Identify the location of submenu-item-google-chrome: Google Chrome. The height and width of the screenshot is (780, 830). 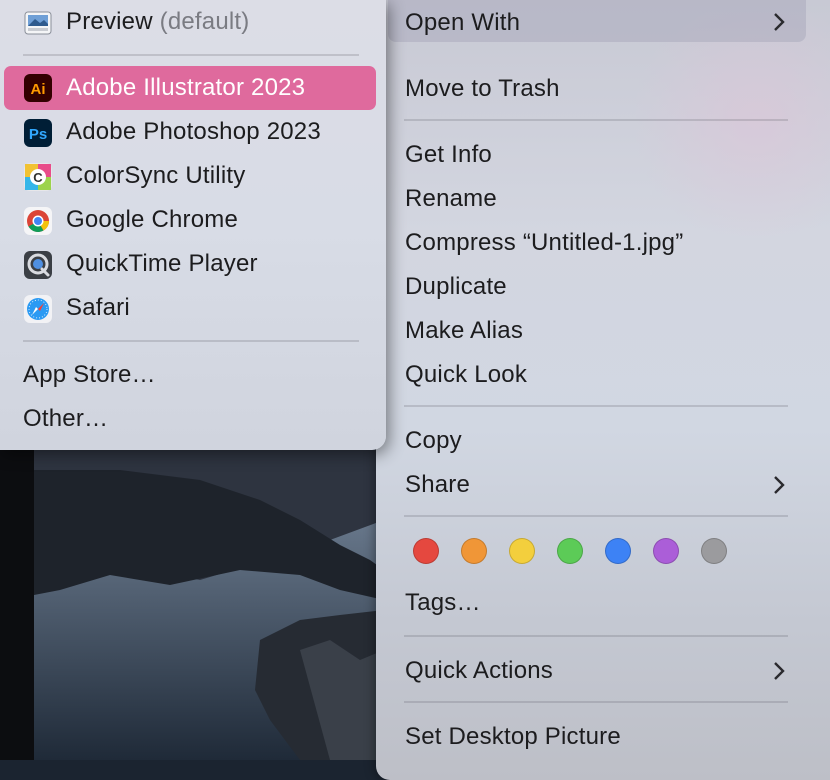
(152, 220).